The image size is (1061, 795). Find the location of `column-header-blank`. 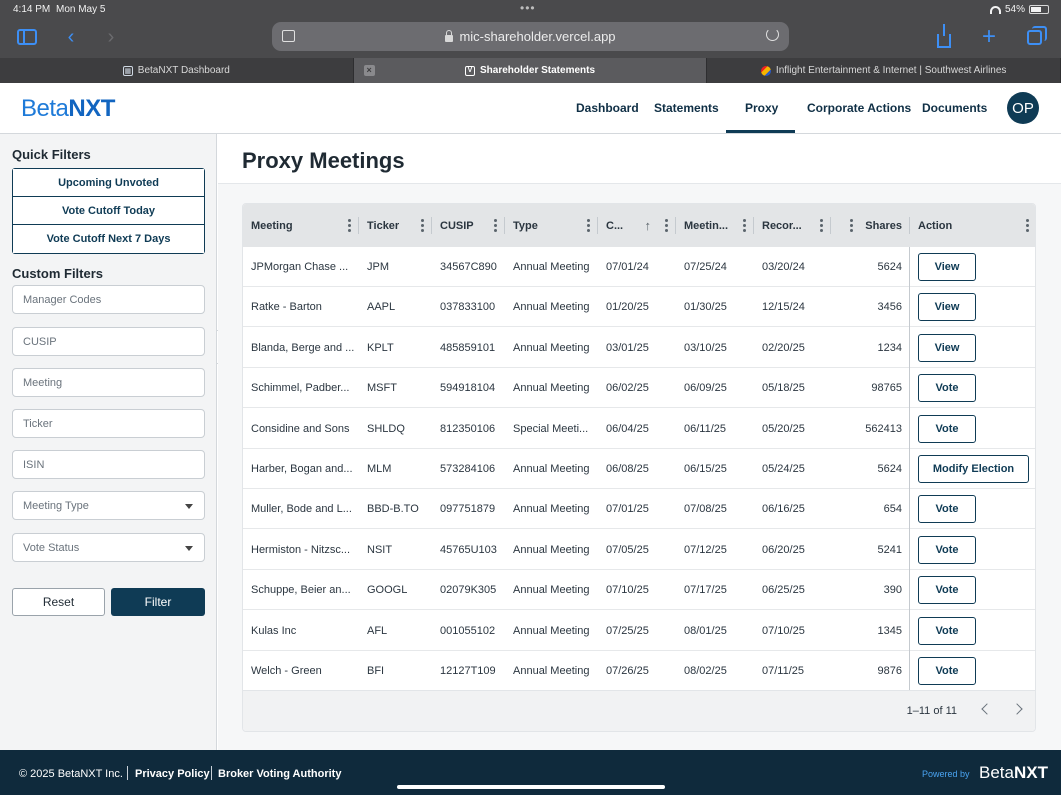

column-header-blank is located at coordinates (846, 225).